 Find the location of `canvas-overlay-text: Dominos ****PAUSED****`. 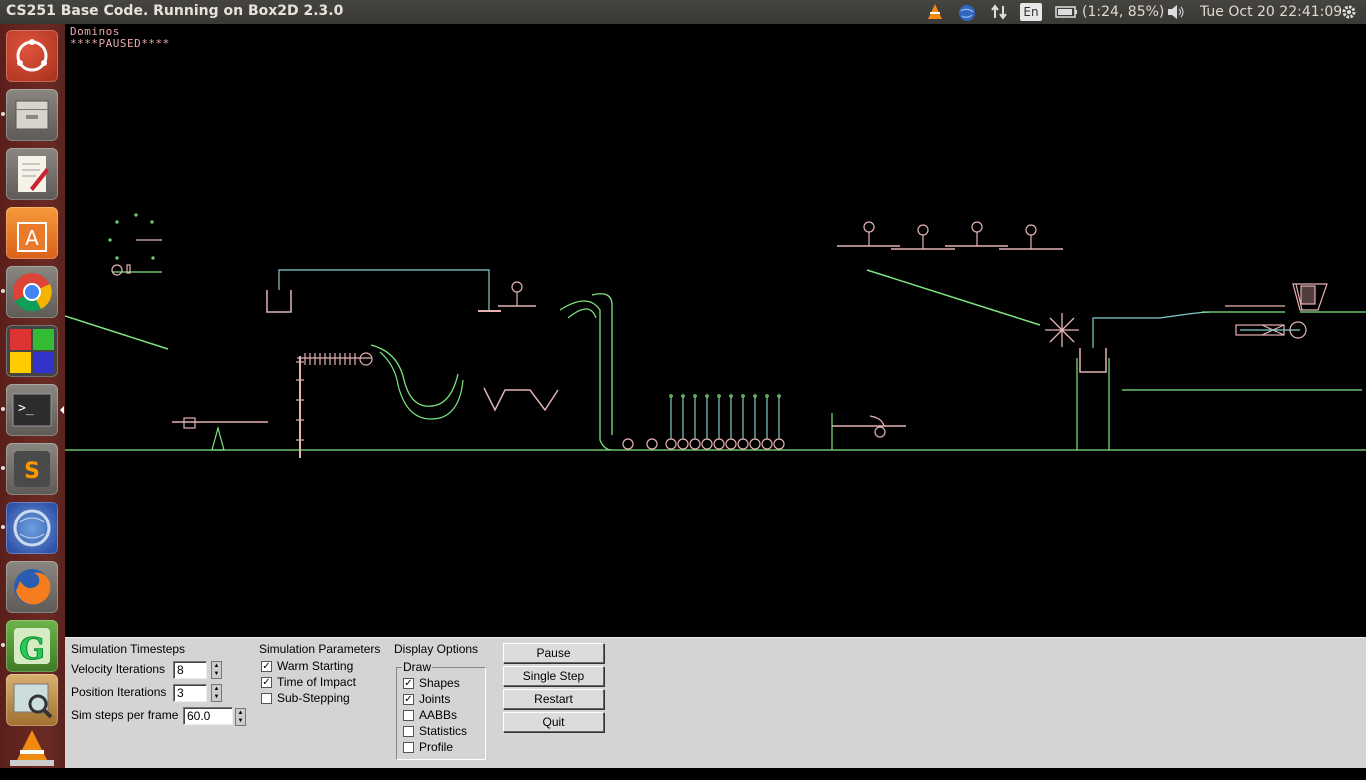

canvas-overlay-text: Dominos ****PAUSED**** is located at coordinates (120, 38).